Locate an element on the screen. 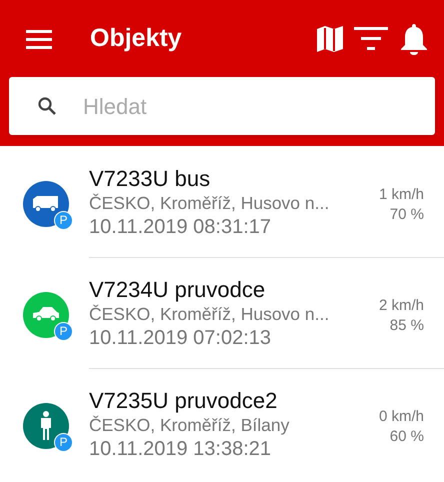  object-time: 10.11.2019 13:38:21 is located at coordinates (180, 449).